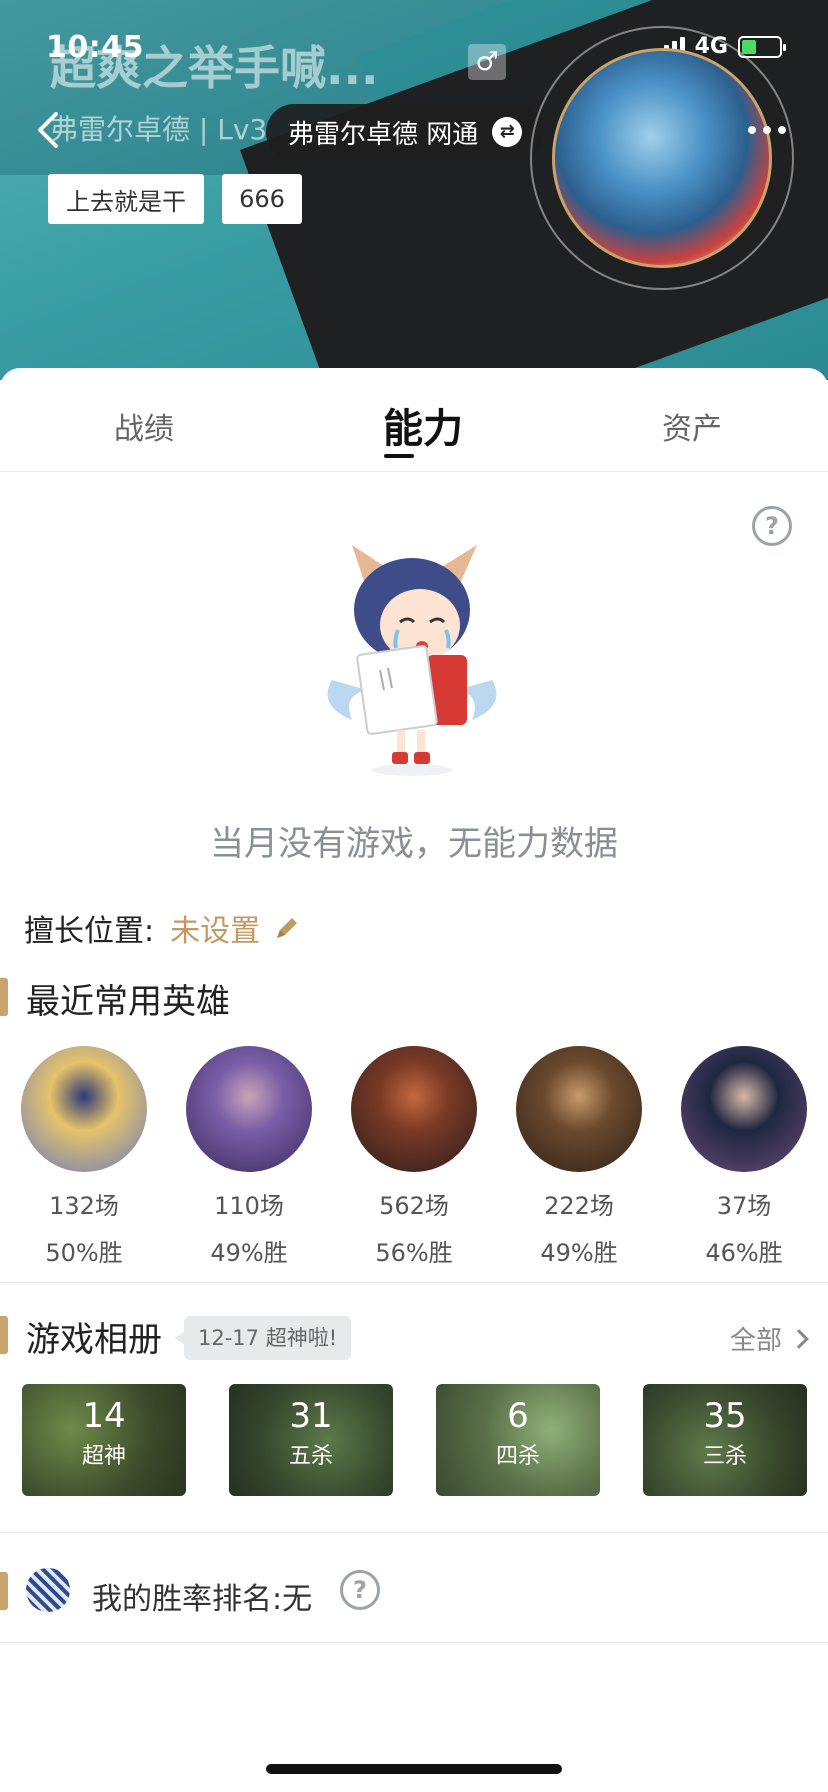  What do you see at coordinates (215, 928) in the screenshot?
I see `position-value: 未设置` at bounding box center [215, 928].